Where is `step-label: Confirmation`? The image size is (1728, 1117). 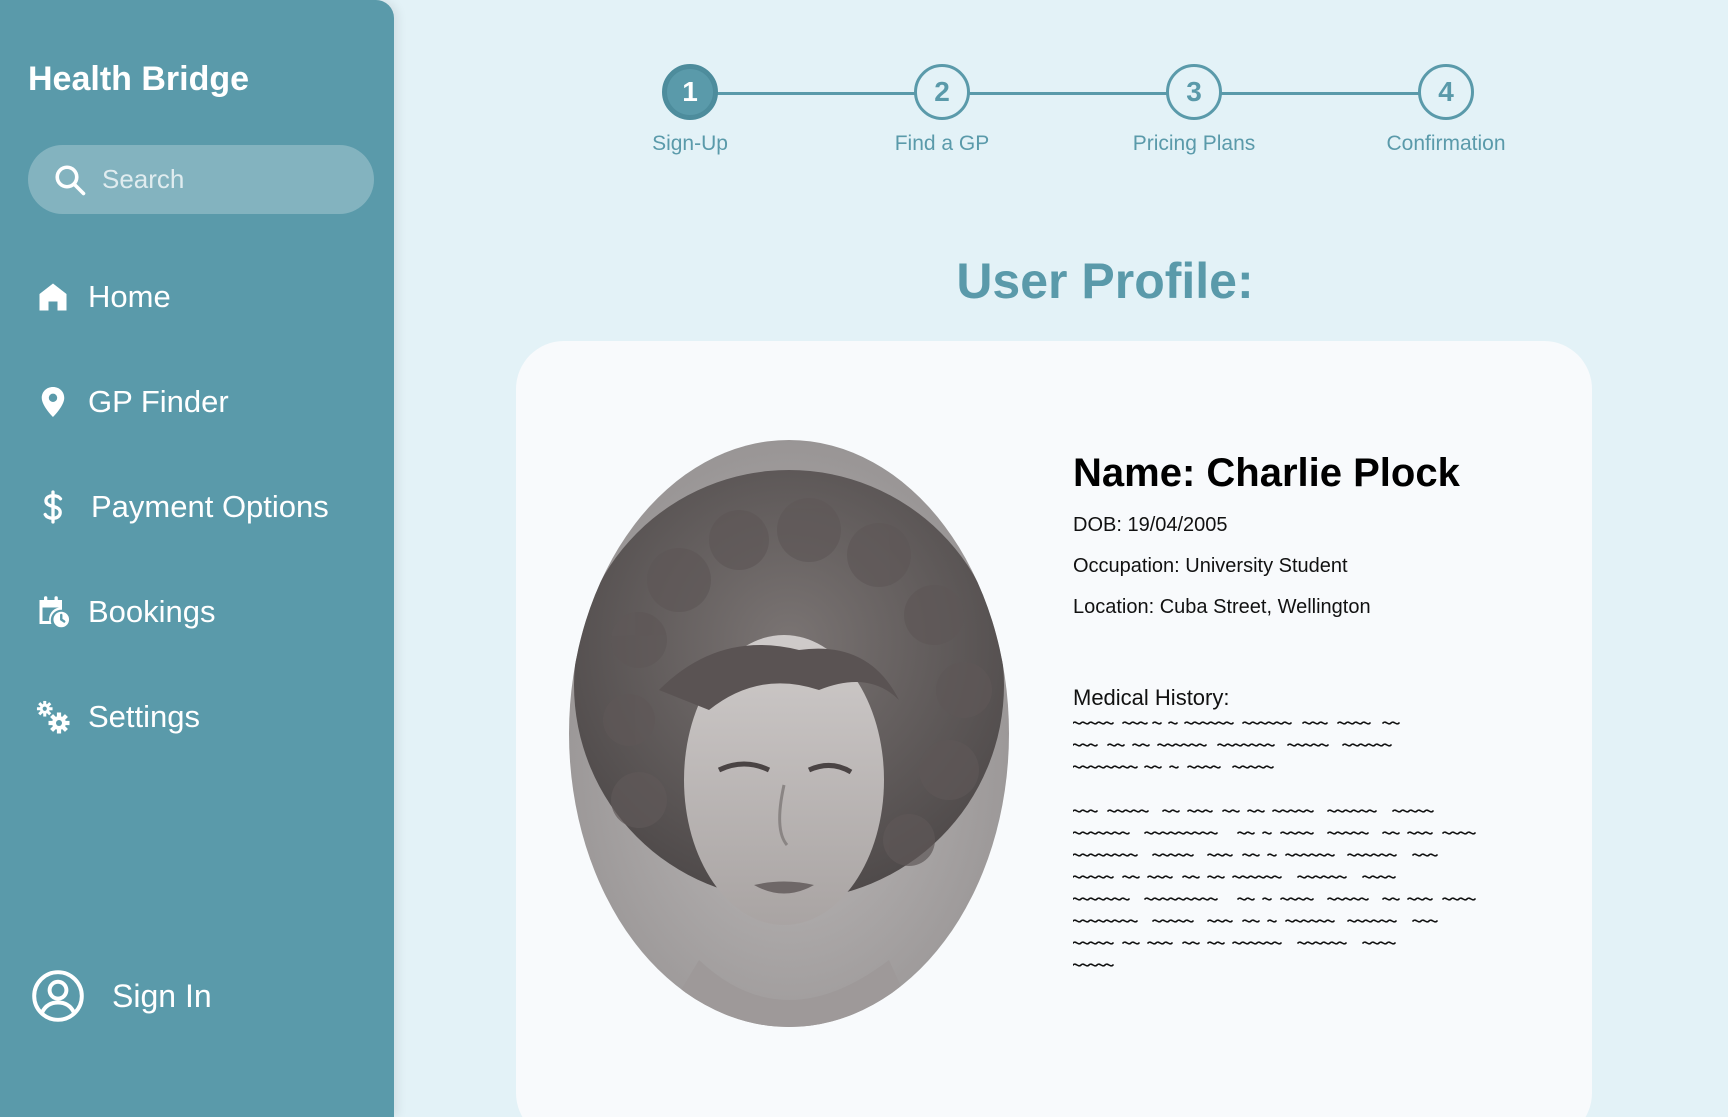
step-label: Confirmation is located at coordinates (1446, 143).